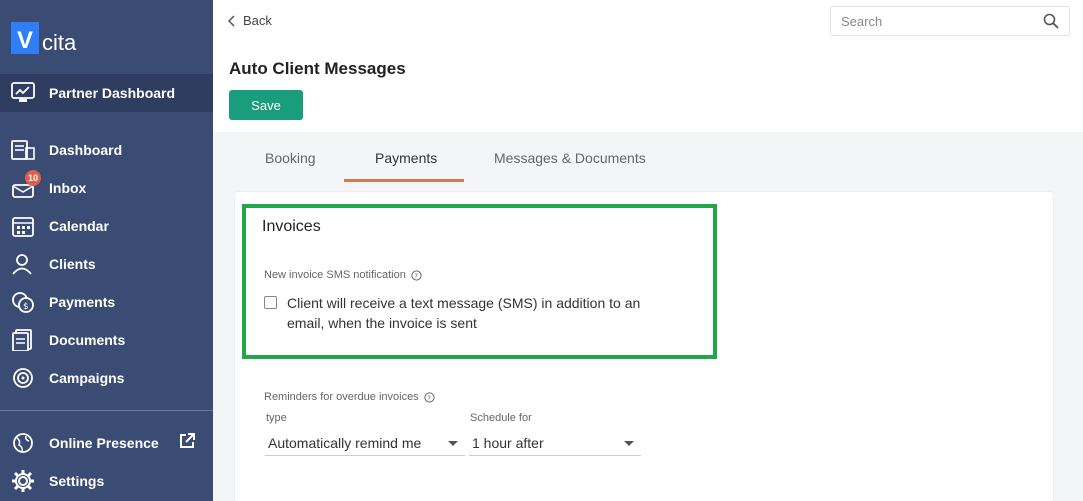  Describe the element at coordinates (406, 158) in the screenshot. I see `tab-payments: Payments` at that location.